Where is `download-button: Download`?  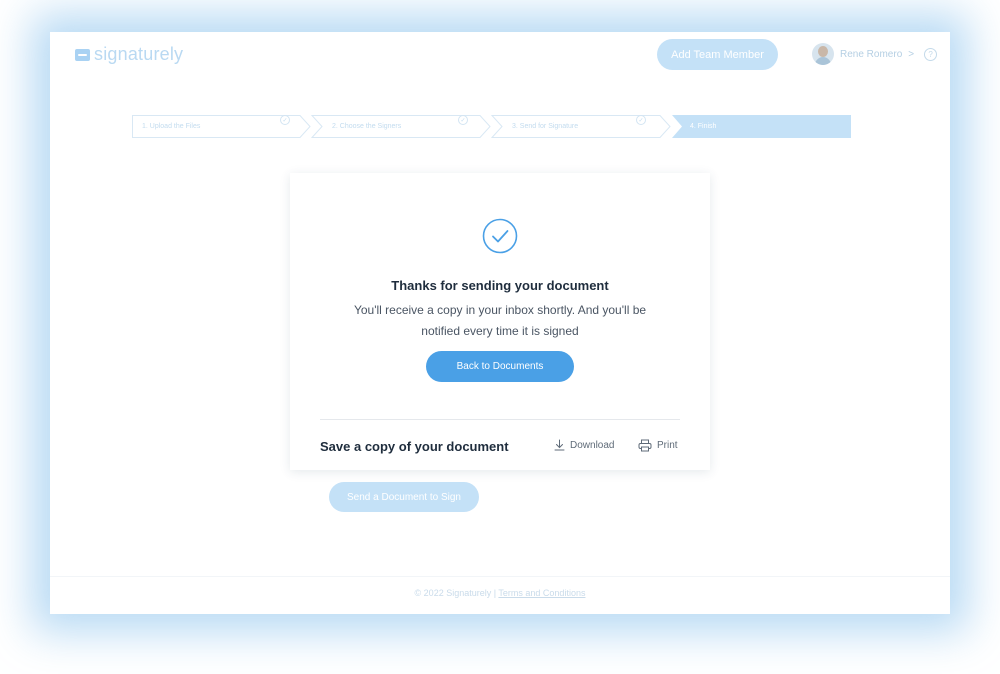 download-button: Download is located at coordinates (584, 445).